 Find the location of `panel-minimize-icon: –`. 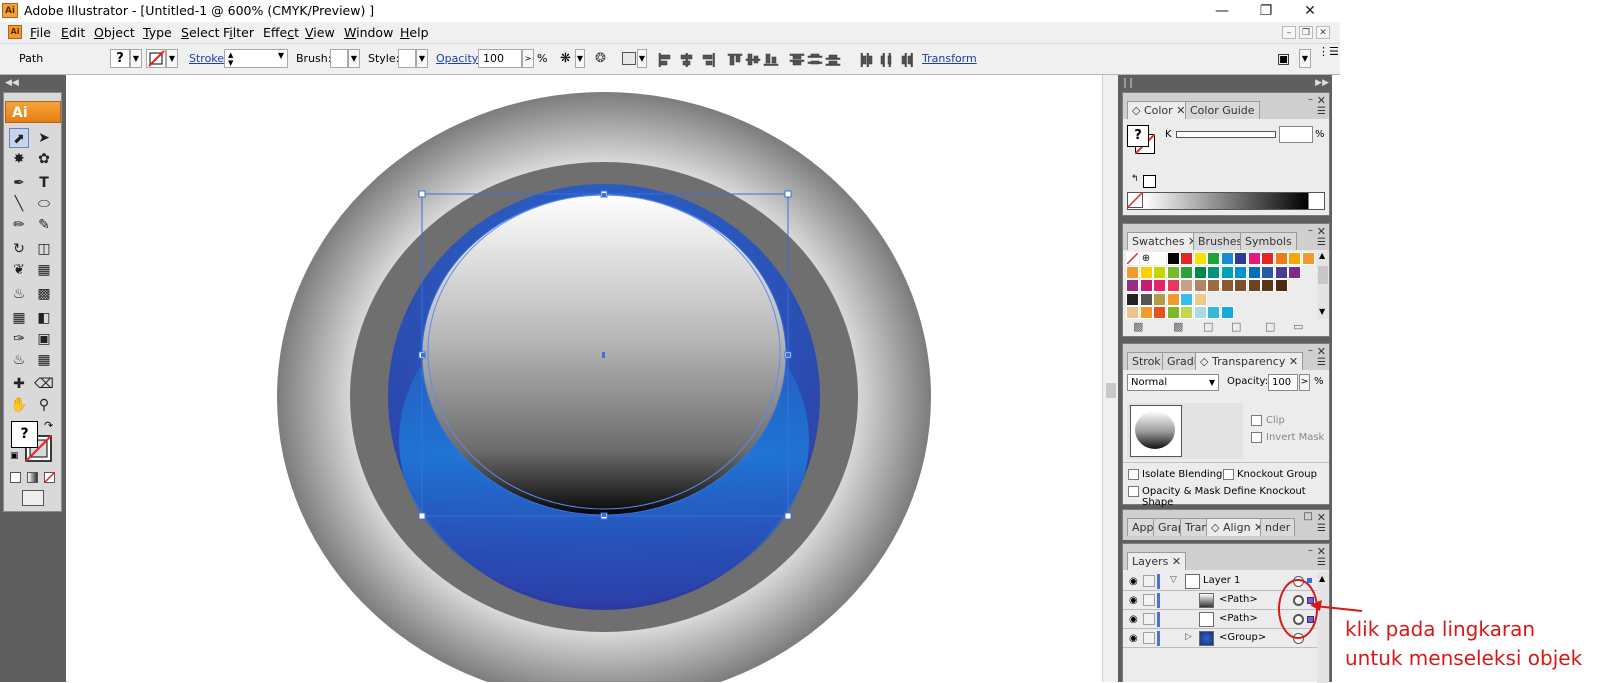

panel-minimize-icon: – is located at coordinates (1310, 230).